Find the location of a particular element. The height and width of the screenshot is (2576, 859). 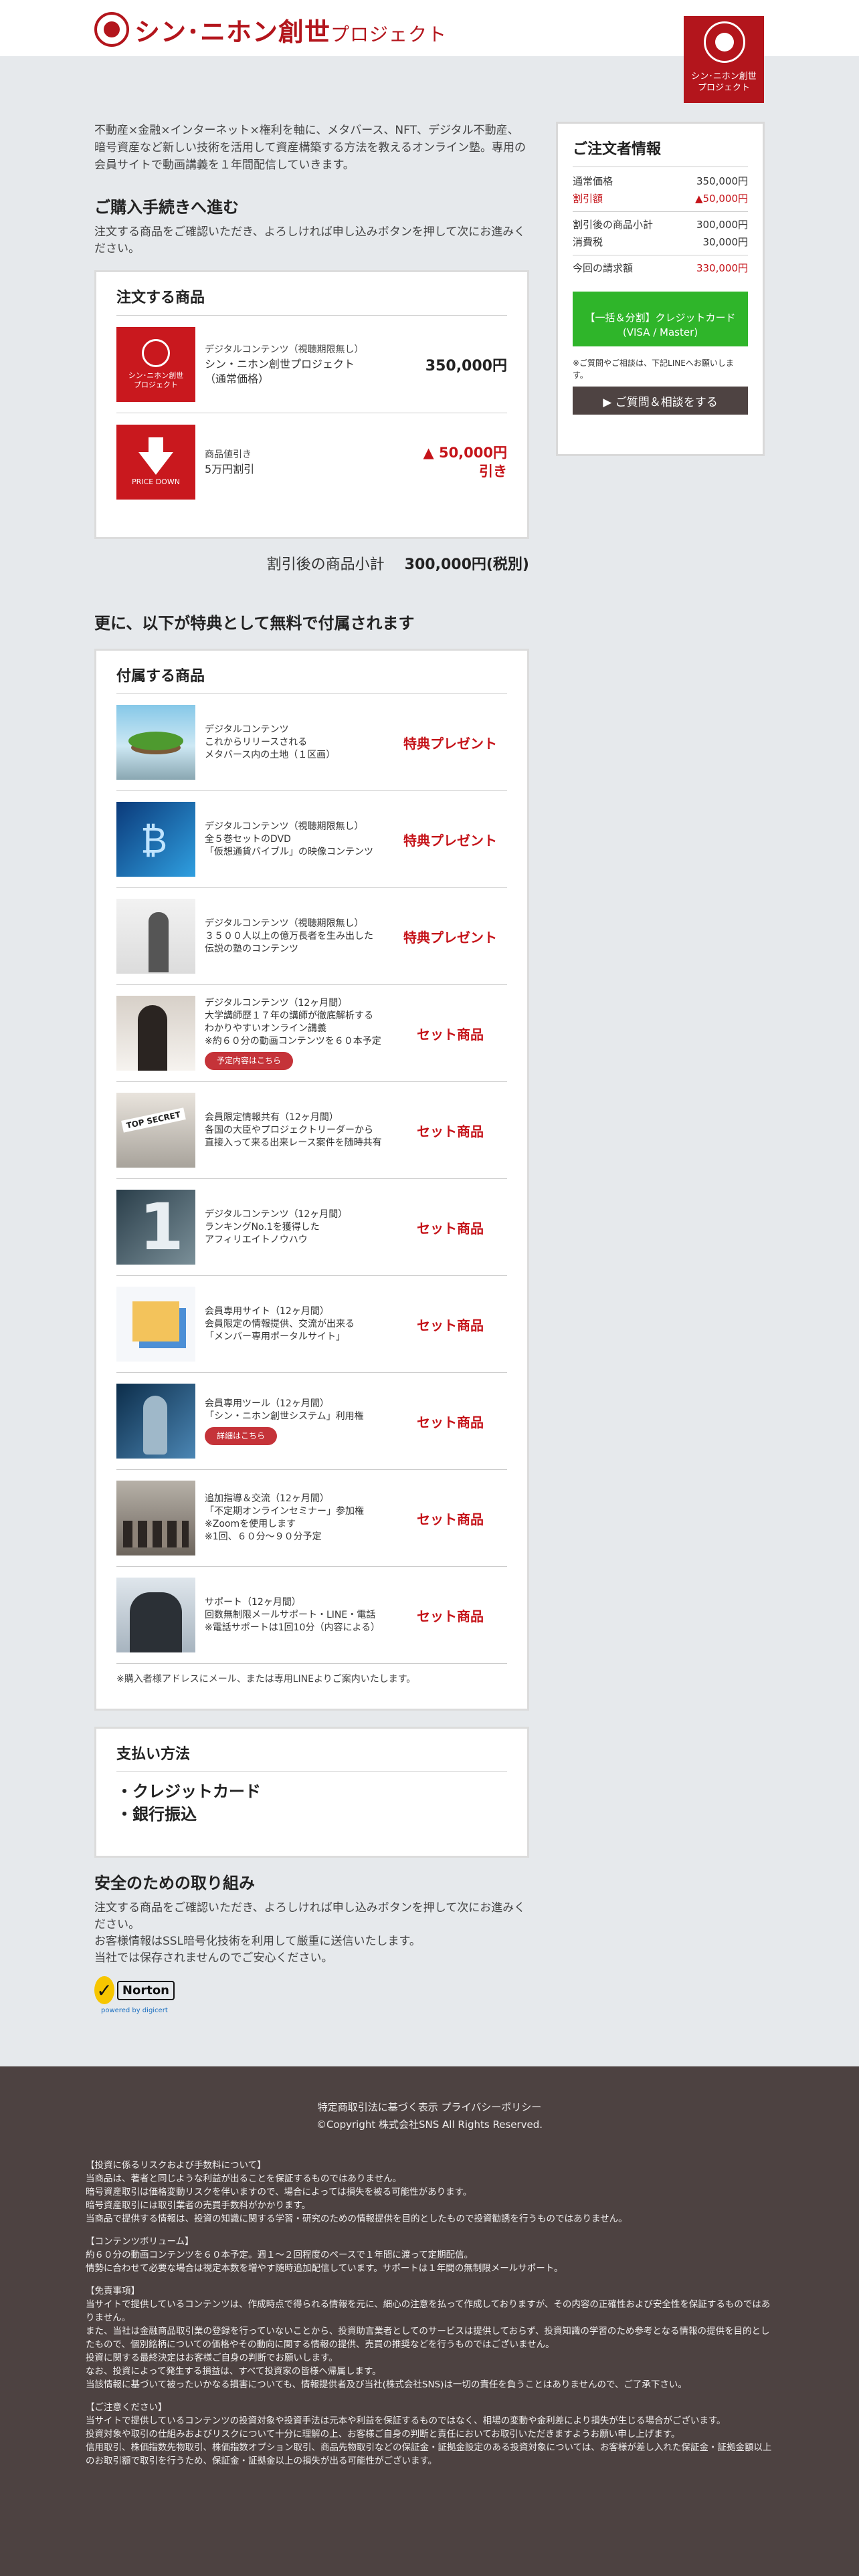

item-line2: シン・ニホン創世プロジェクト is located at coordinates (280, 363).